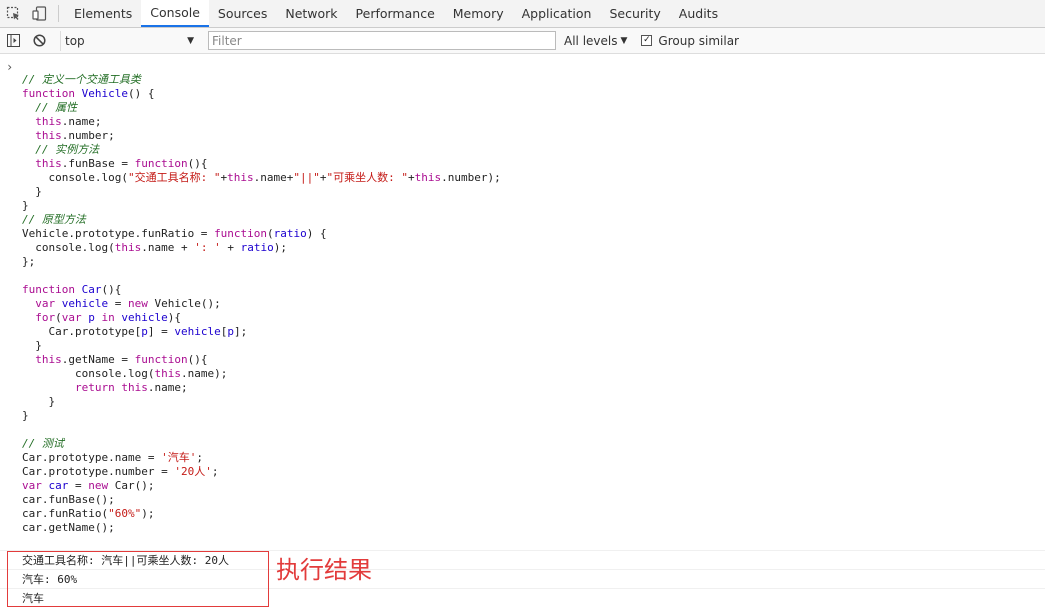 Image resolution: width=1045 pixels, height=609 pixels. I want to click on annotation-label: 执行结果, so click(324, 570).